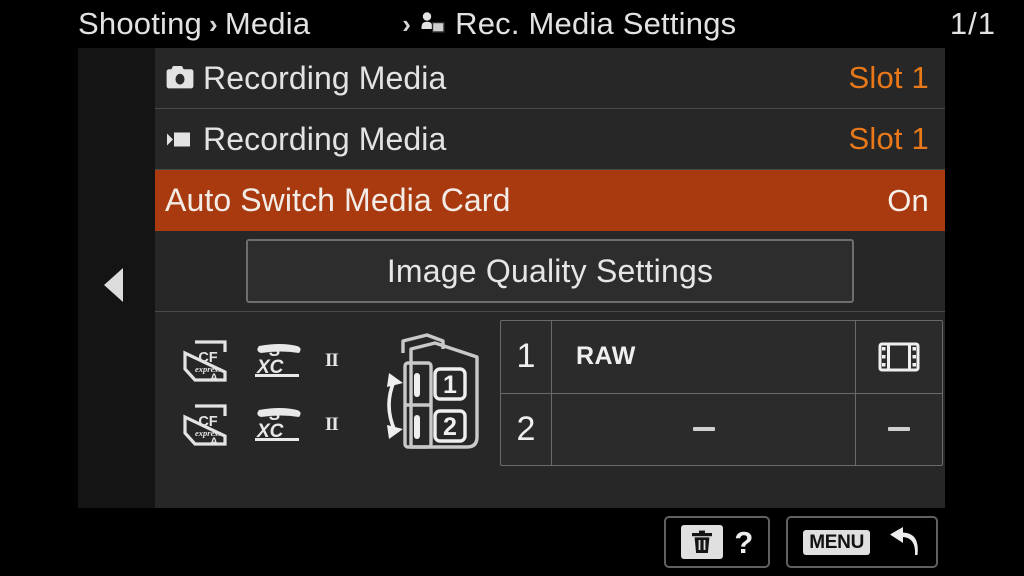 Image resolution: width=1024 pixels, height=576 pixels. What do you see at coordinates (450, 385) in the screenshot?
I see `svg-text: 1` at bounding box center [450, 385].